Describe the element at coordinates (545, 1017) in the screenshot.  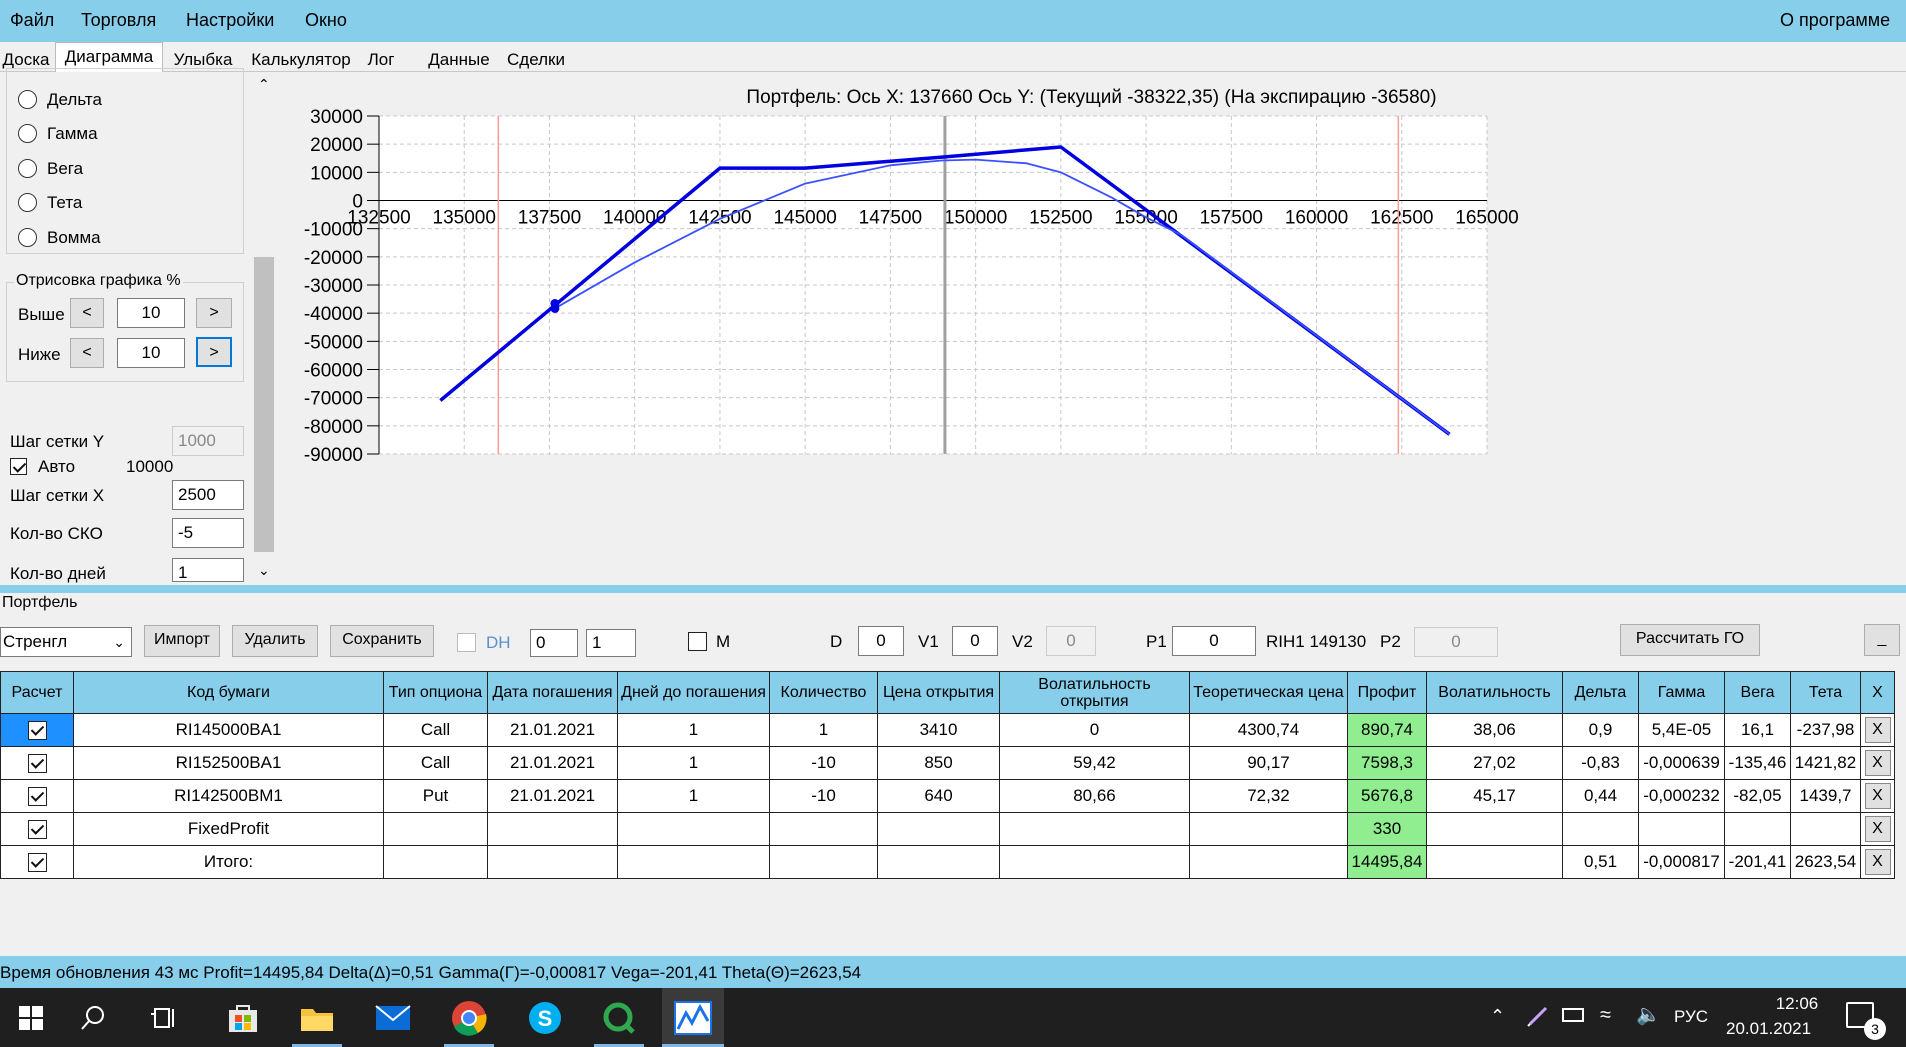
I see `skype-icon: S` at that location.